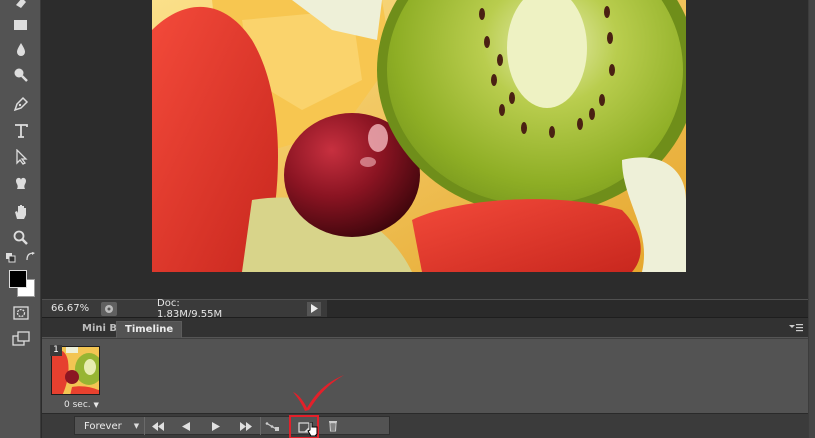 The width and height of the screenshot is (815, 438). Describe the element at coordinates (796, 327) in the screenshot. I see `panel-menu-icon` at that location.